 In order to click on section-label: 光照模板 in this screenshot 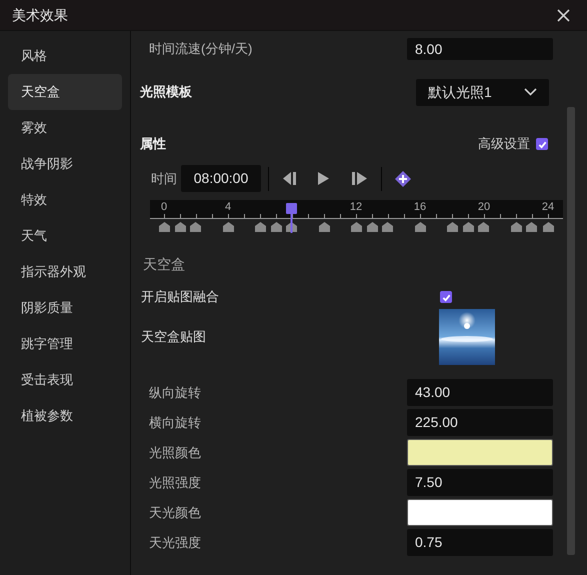, I will do `click(166, 92)`.